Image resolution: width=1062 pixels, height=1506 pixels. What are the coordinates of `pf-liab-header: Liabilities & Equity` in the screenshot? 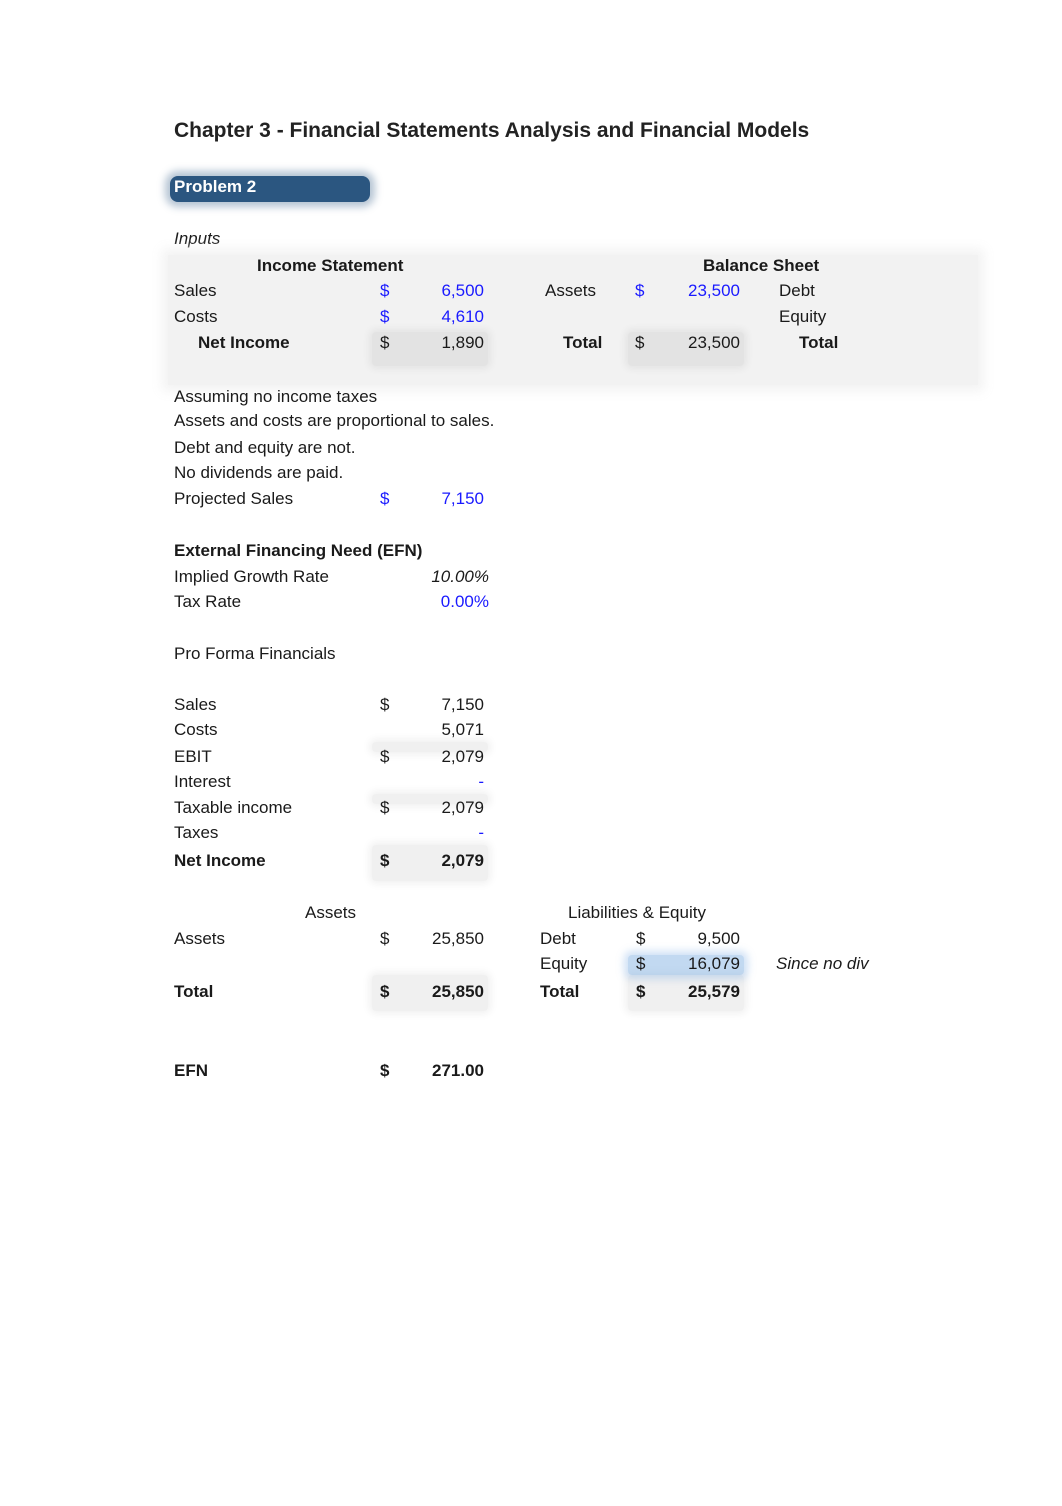 It's located at (637, 912).